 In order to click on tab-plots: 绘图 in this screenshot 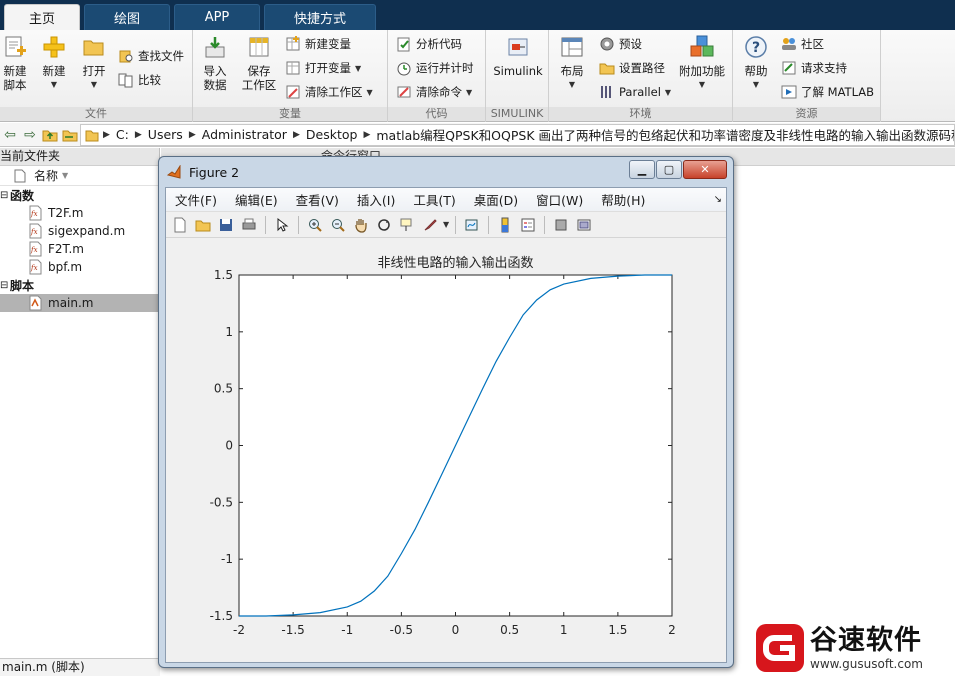, I will do `click(127, 17)`.